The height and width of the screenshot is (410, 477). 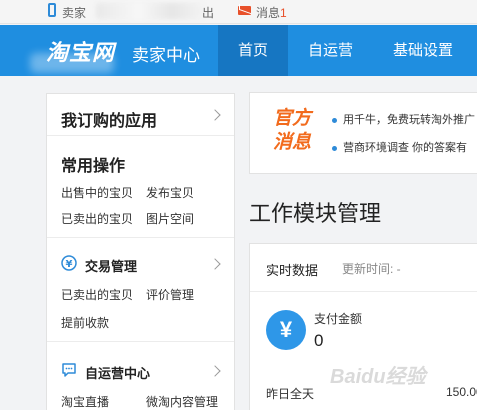 What do you see at coordinates (292, 131) in the screenshot?
I see `official-notice-badge: 官方 消息` at bounding box center [292, 131].